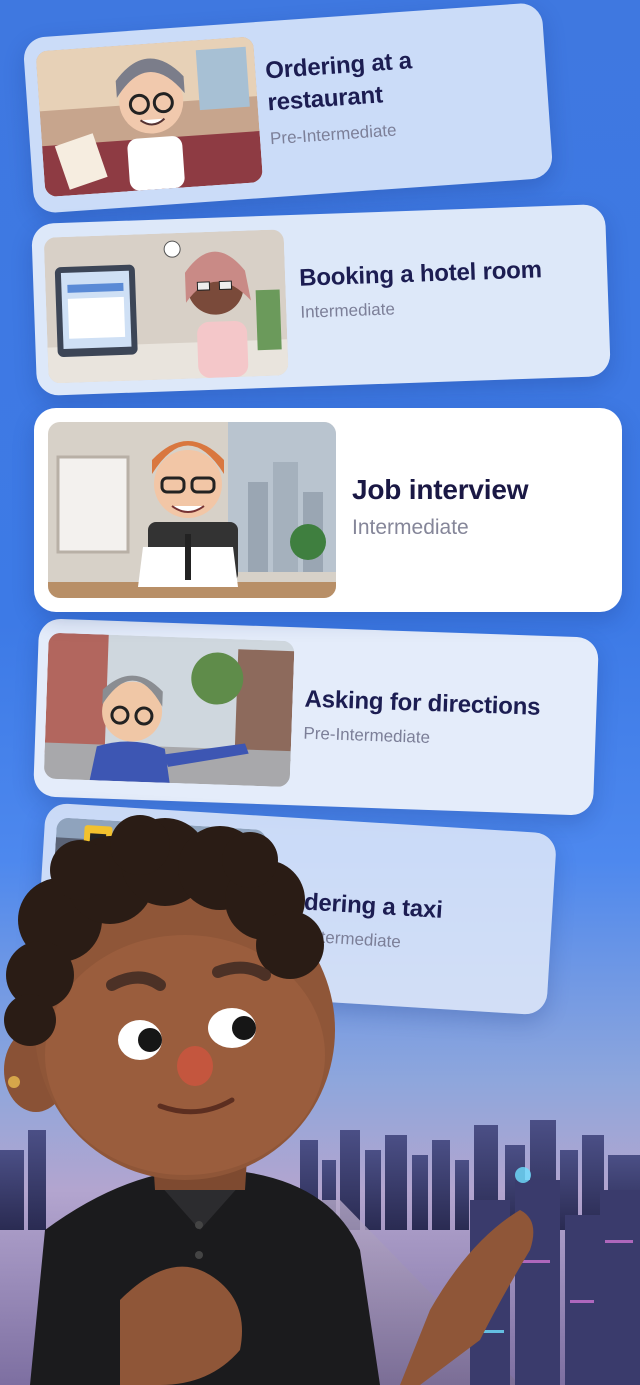 The width and height of the screenshot is (640, 1385). Describe the element at coordinates (338, 82) in the screenshot. I see `lesson-title: Ordering at a restaurant` at that location.